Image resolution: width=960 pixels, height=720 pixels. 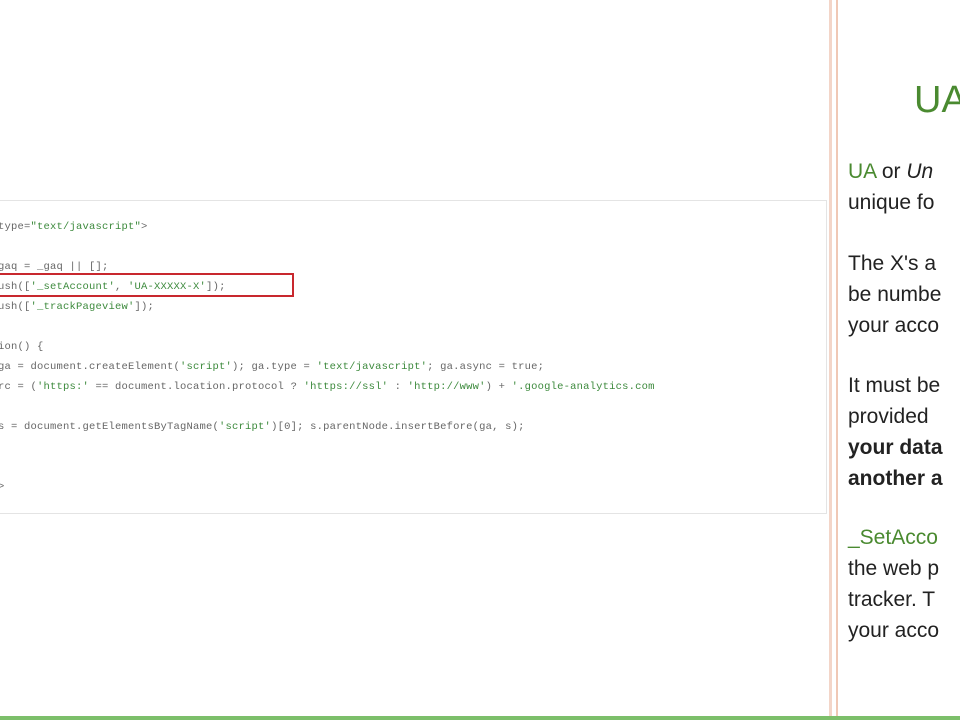 What do you see at coordinates (147, 285) in the screenshot?
I see `set-account-highlight-box` at bounding box center [147, 285].